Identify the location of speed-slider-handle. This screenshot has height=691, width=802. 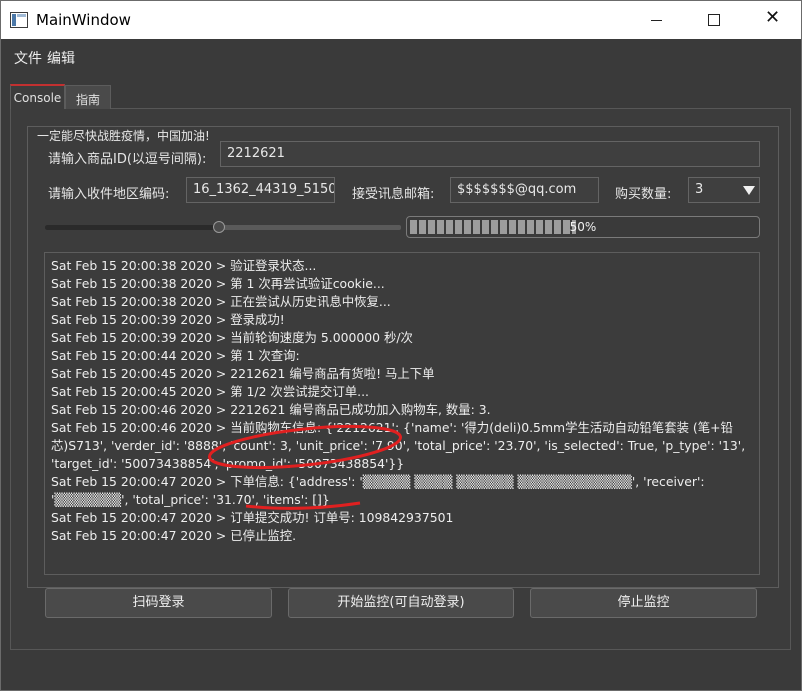
(219, 227).